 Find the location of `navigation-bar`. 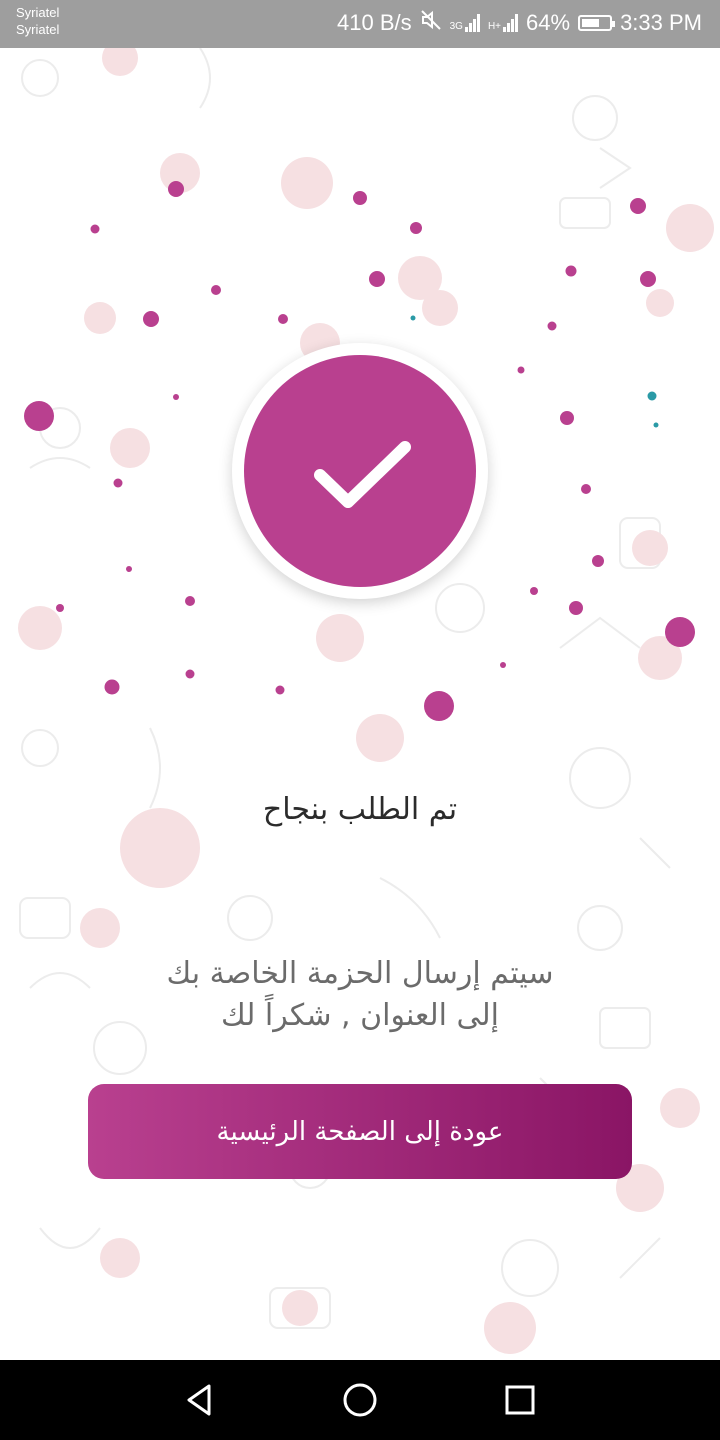

navigation-bar is located at coordinates (360, 1400).